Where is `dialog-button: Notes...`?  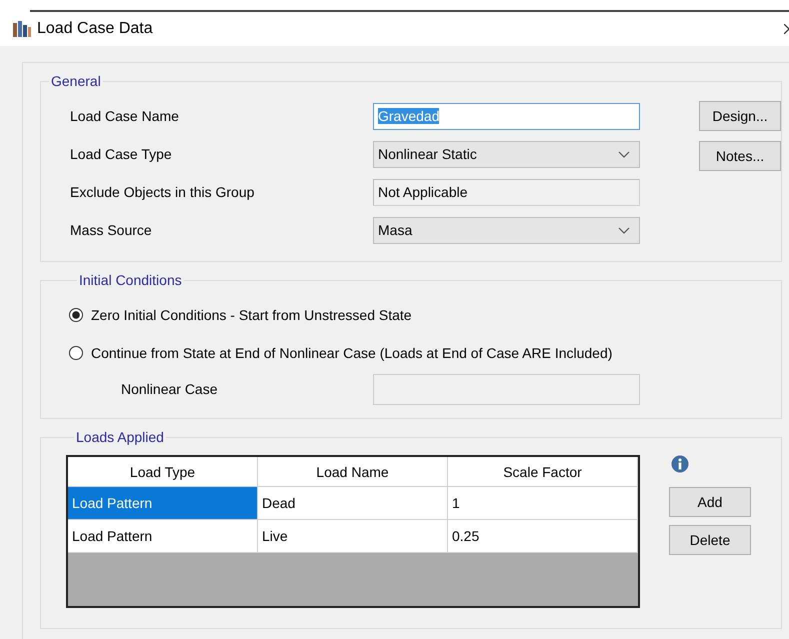 dialog-button: Notes... is located at coordinates (740, 156).